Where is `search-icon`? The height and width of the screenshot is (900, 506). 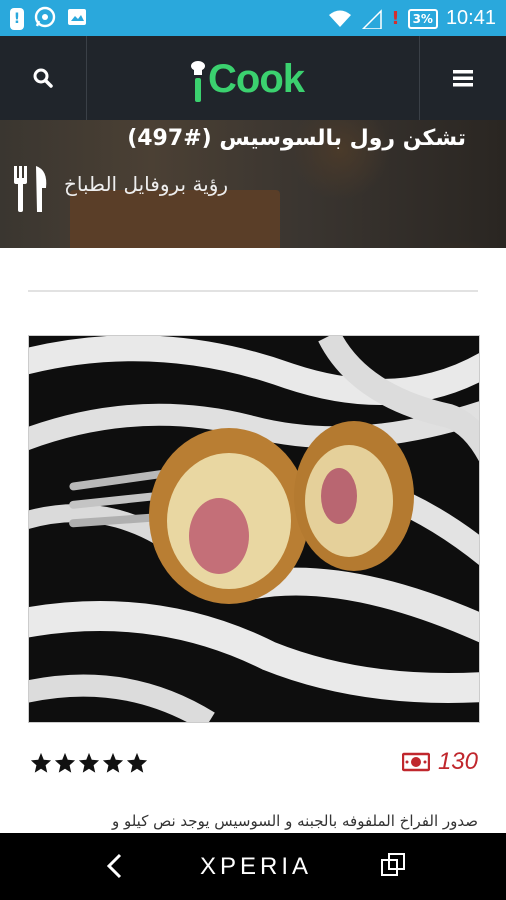
search-icon is located at coordinates (43, 78).